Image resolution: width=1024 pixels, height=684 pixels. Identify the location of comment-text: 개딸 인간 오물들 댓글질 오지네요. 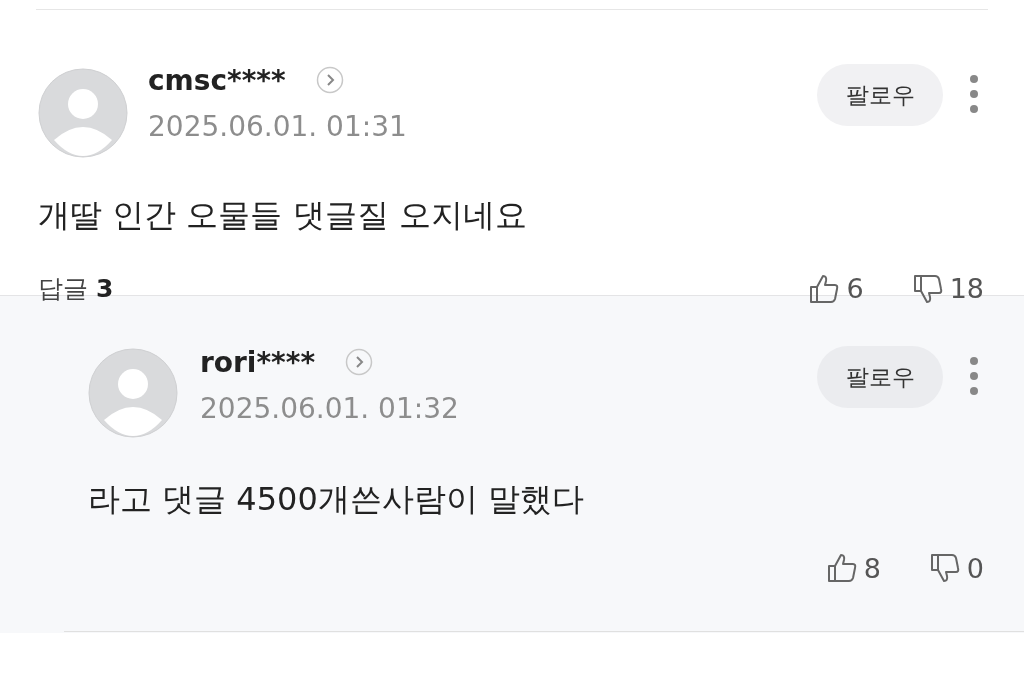
(283, 215).